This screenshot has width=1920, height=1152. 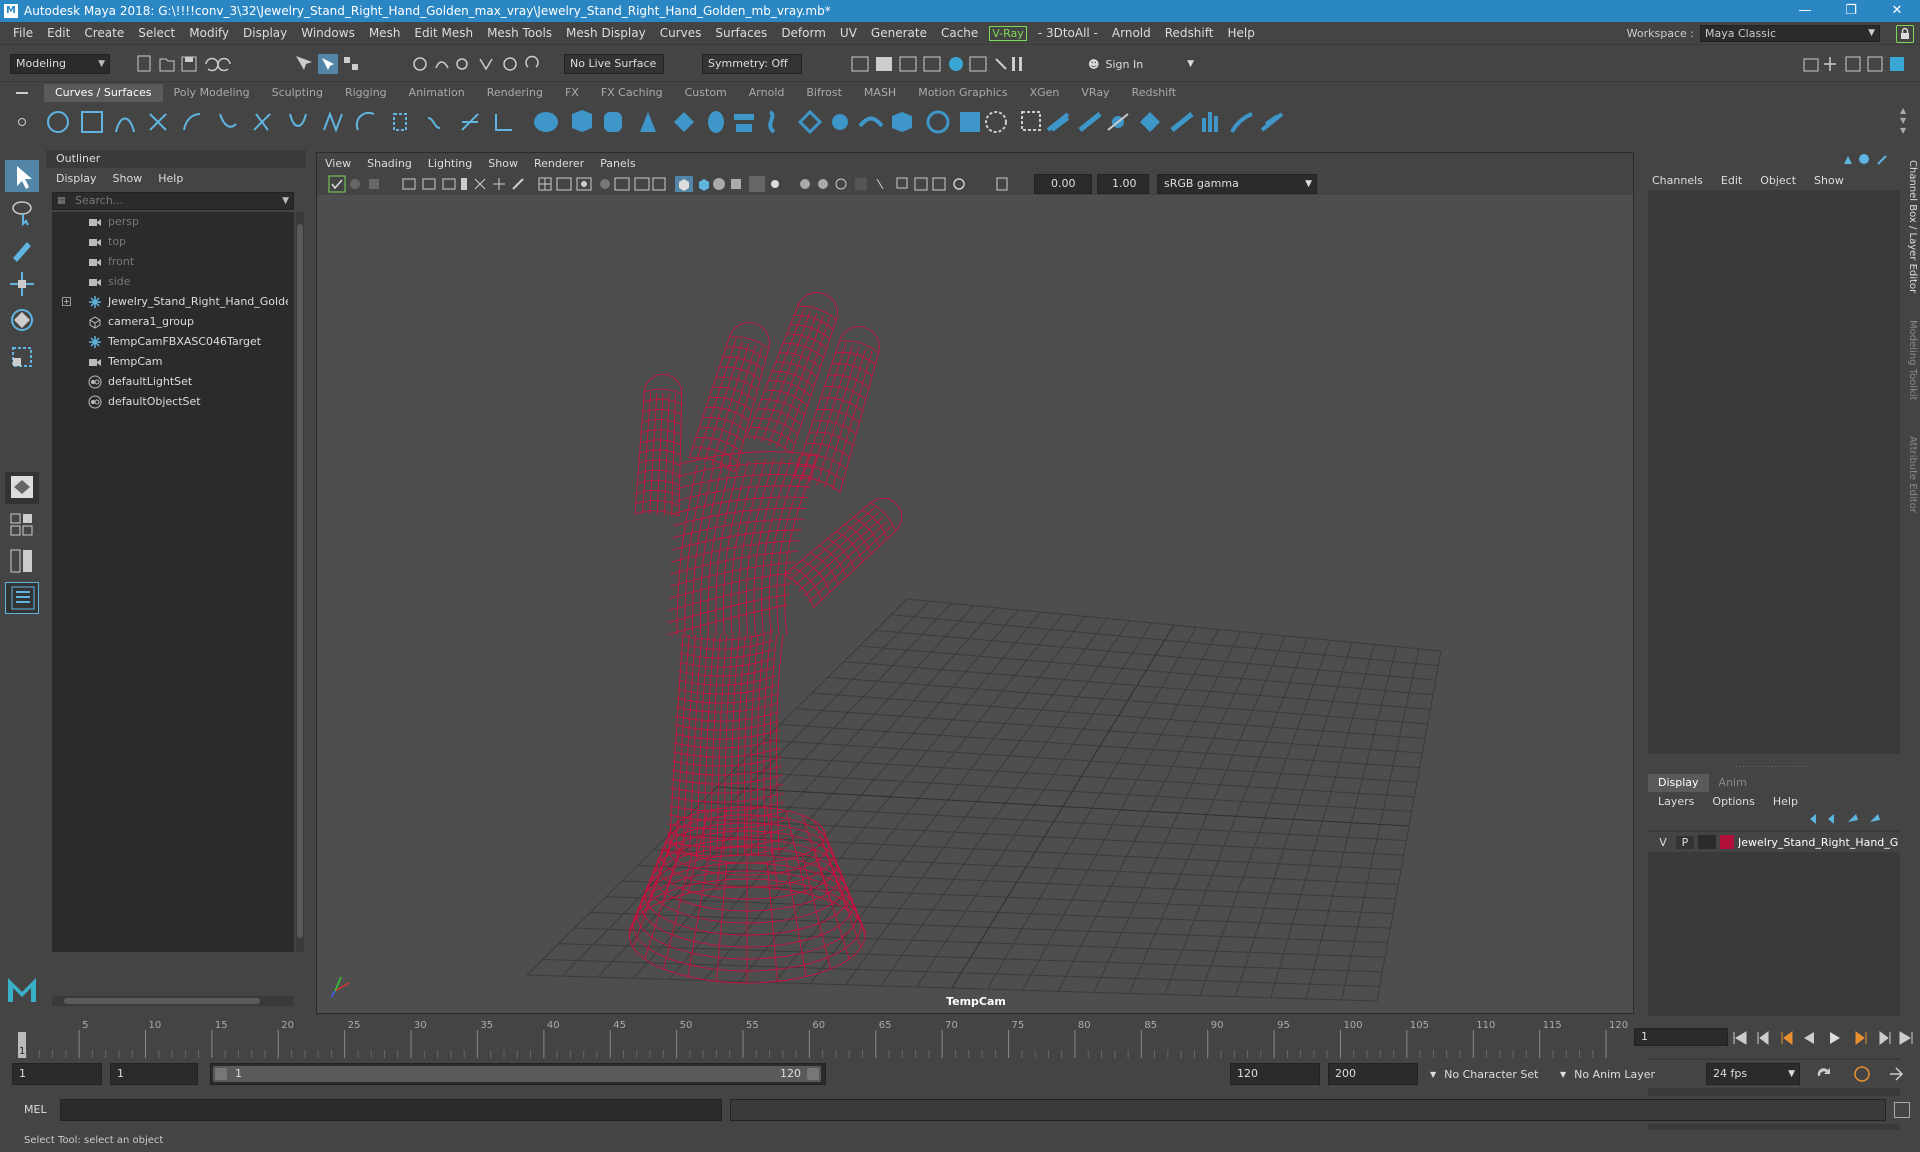 What do you see at coordinates (606, 33) in the screenshot?
I see `menu-mesh-display: Mesh Display` at bounding box center [606, 33].